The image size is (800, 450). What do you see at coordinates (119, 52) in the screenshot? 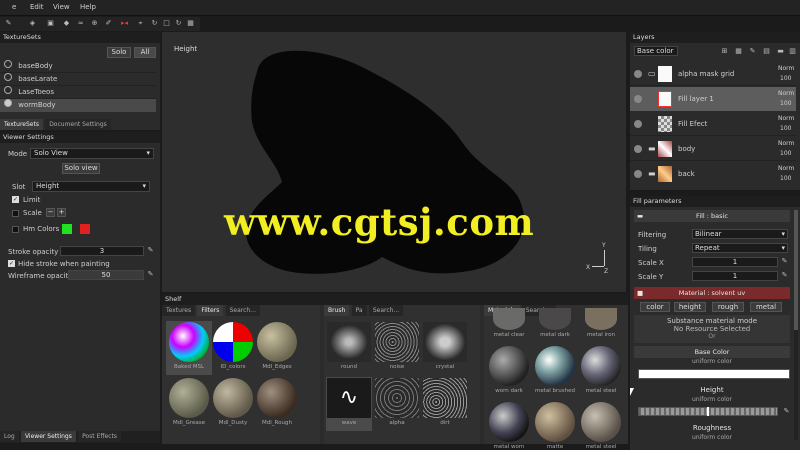
I see `solo-button: Solo` at bounding box center [119, 52].